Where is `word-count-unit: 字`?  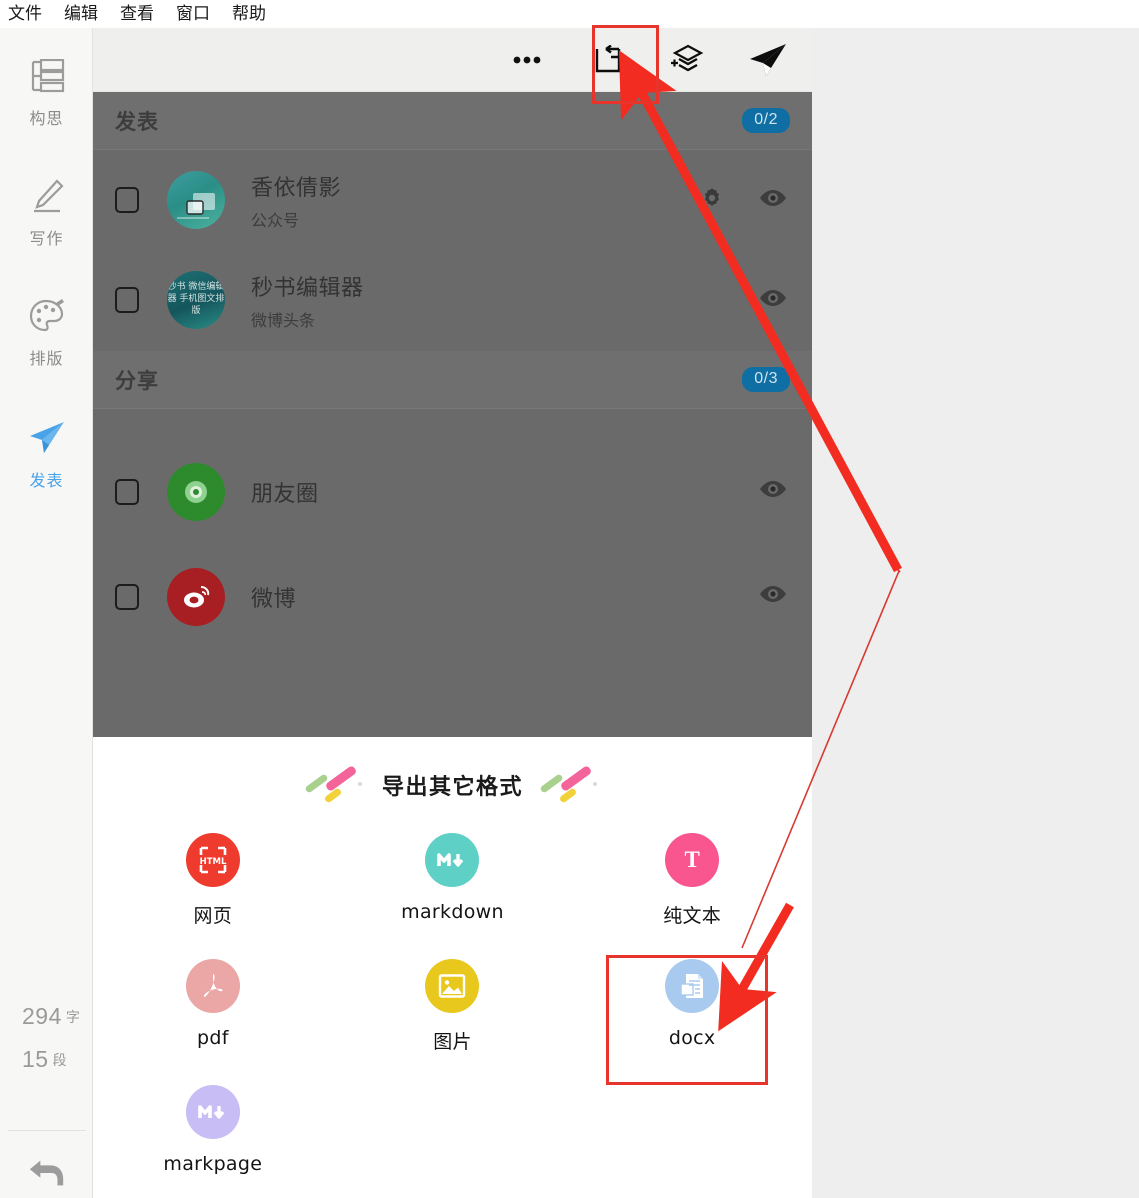 word-count-unit: 字 is located at coordinates (72, 1017).